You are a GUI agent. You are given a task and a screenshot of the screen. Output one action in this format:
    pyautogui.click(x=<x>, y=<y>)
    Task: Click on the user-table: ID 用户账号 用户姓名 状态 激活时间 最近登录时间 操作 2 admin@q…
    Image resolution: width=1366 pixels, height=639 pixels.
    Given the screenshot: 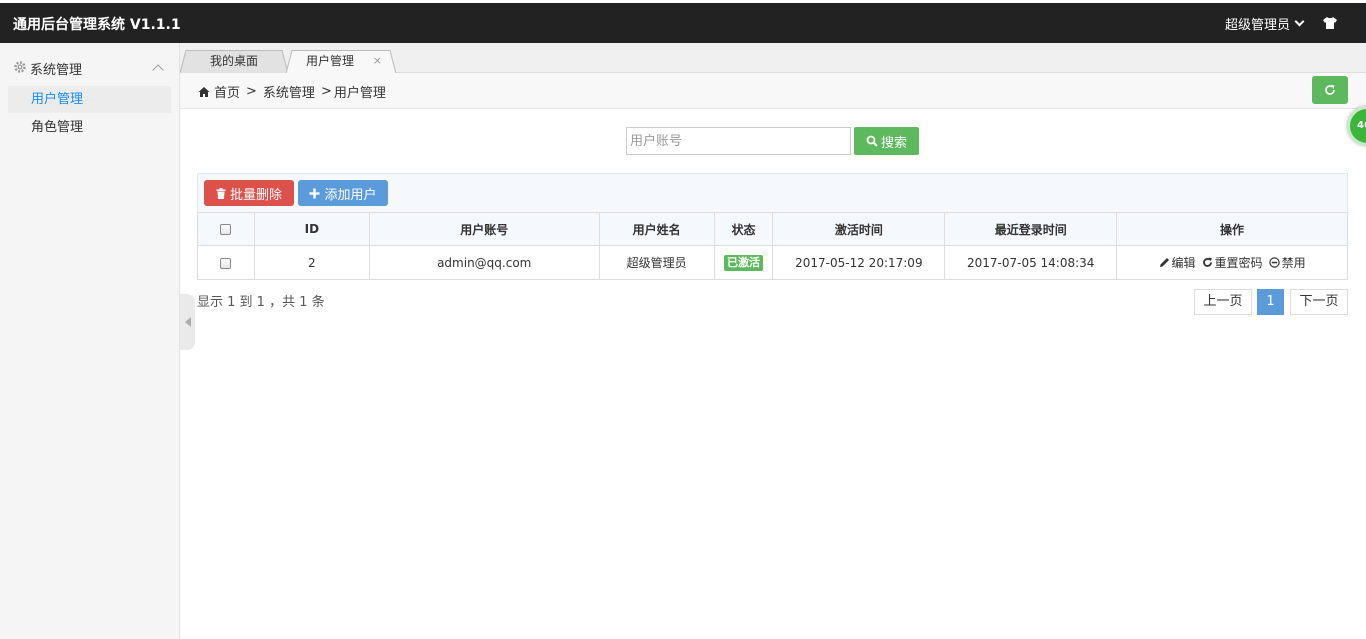 What is the action you would take?
    pyautogui.click(x=772, y=246)
    